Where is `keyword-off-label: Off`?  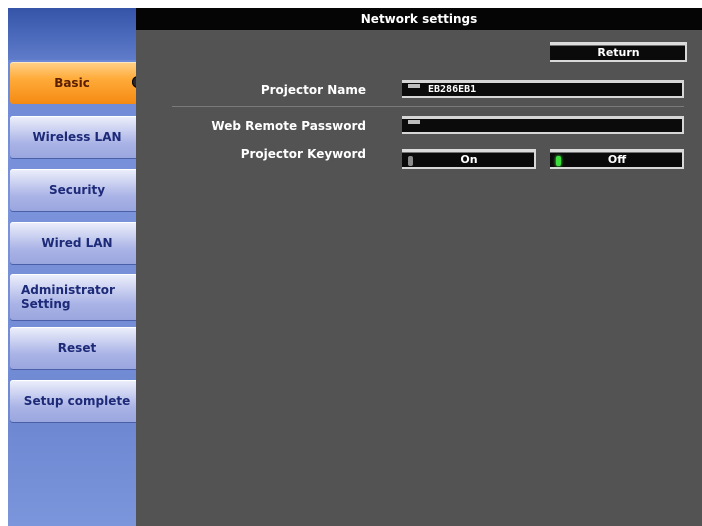 keyword-off-label: Off is located at coordinates (617, 159).